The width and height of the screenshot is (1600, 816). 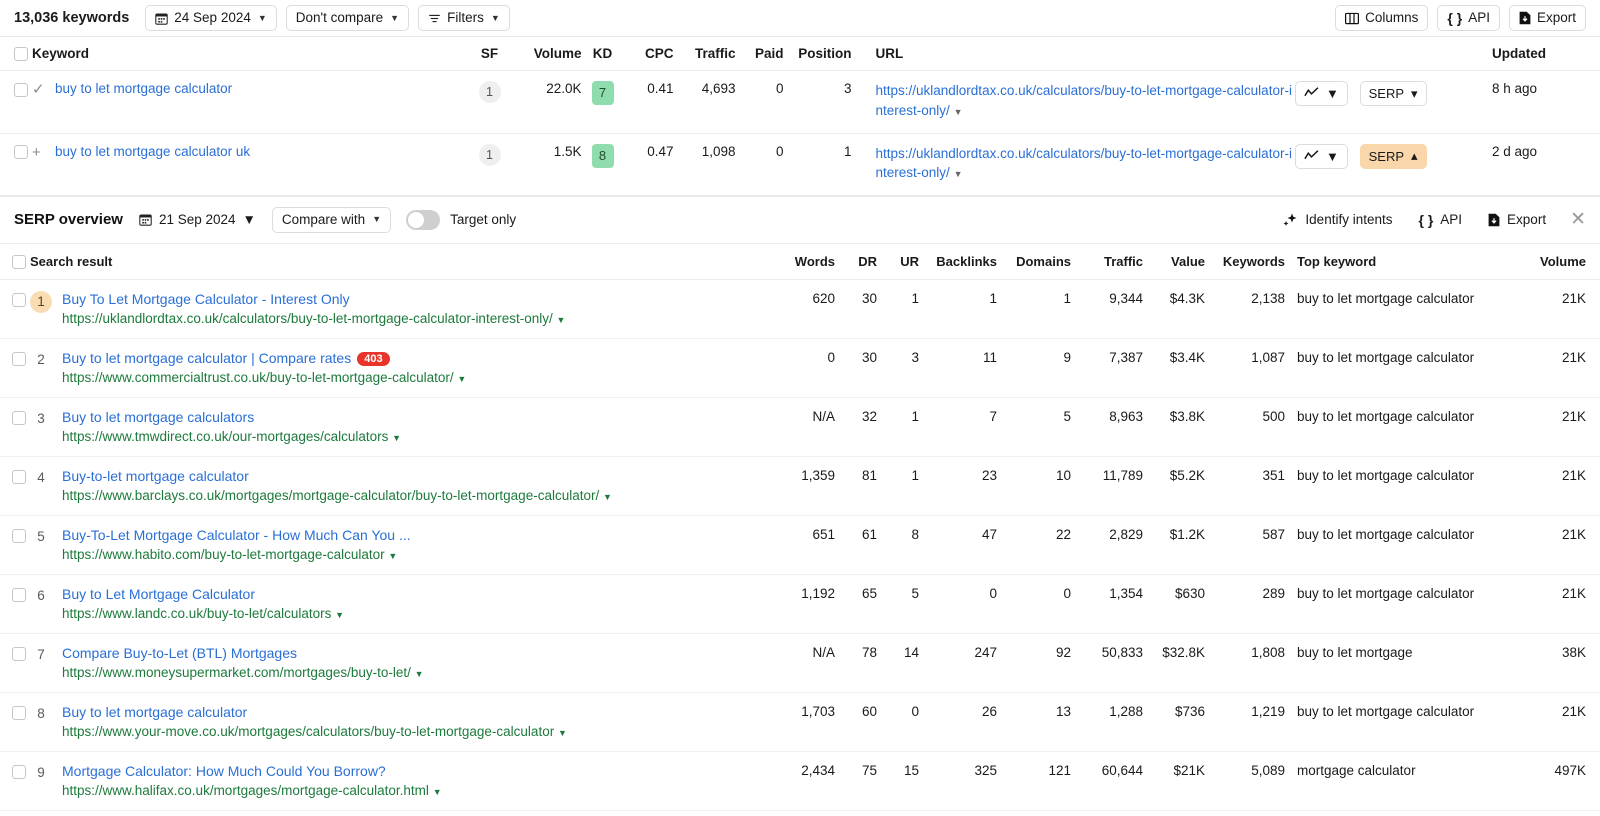 What do you see at coordinates (1245, 368) in the screenshot?
I see `keywords-cell: 1,087` at bounding box center [1245, 368].